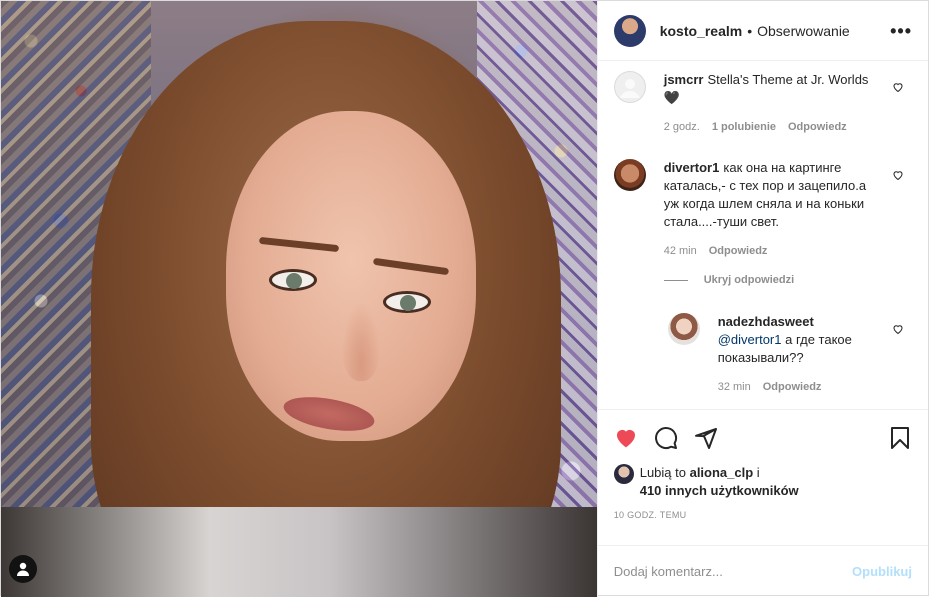 The width and height of the screenshot is (929, 597). I want to click on reply-avatar, so click(683, 329).